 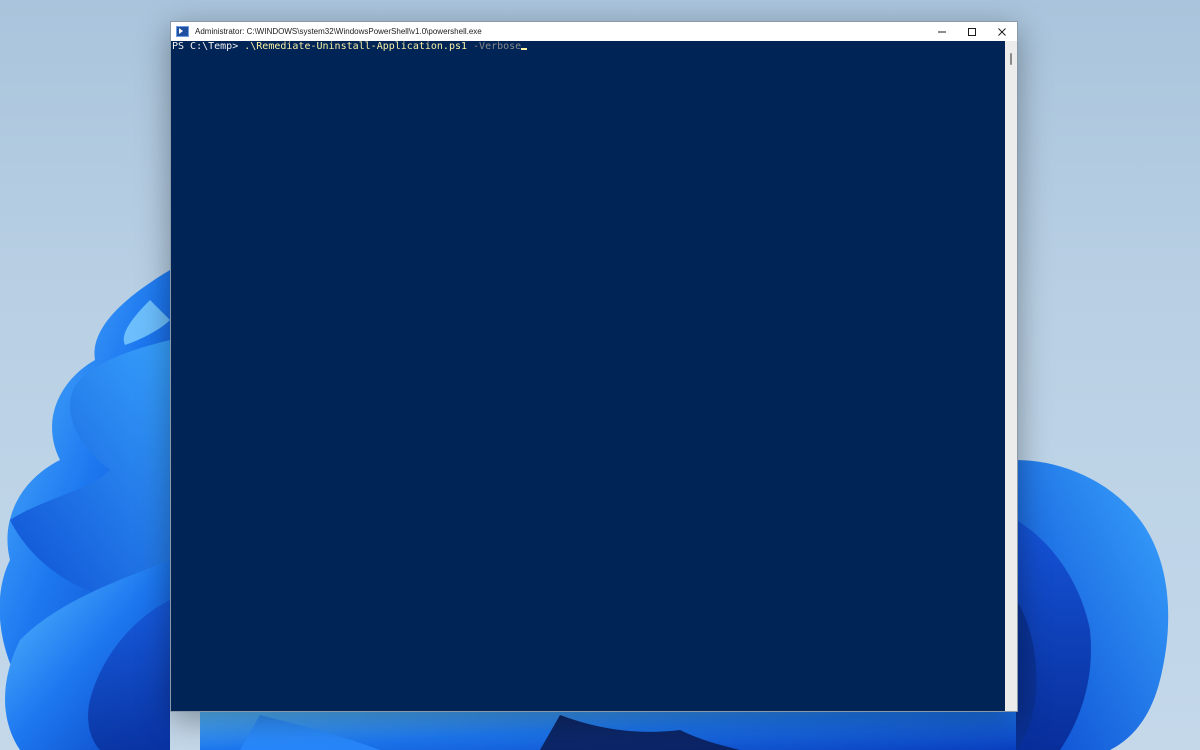 I want to click on parameter-text: -Verbose, so click(x=494, y=46).